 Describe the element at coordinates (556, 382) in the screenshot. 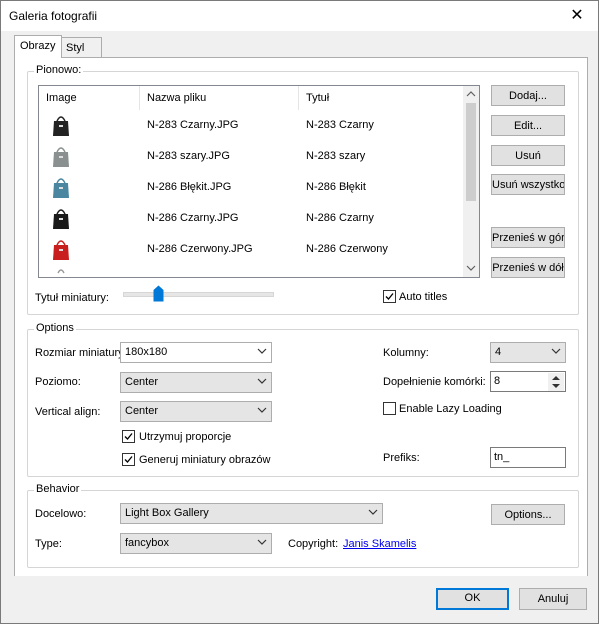

I see `spinner-arrows-icon` at that location.